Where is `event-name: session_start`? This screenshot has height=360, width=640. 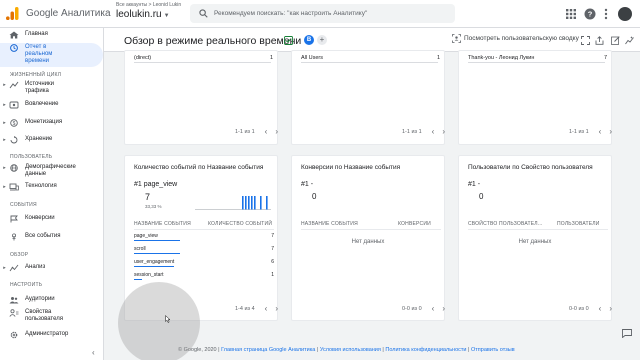
event-name: session_start is located at coordinates (149, 275).